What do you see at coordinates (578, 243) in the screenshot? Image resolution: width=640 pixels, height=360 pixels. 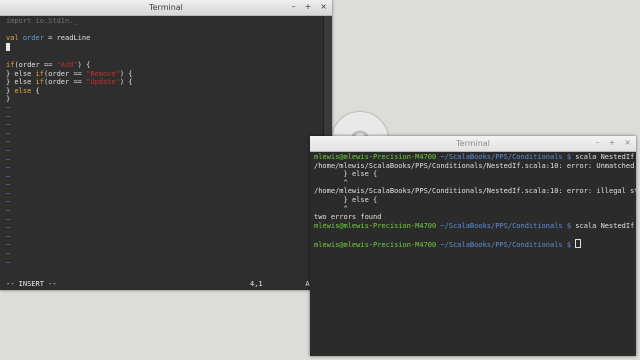 I see `terminal-cursor` at bounding box center [578, 243].